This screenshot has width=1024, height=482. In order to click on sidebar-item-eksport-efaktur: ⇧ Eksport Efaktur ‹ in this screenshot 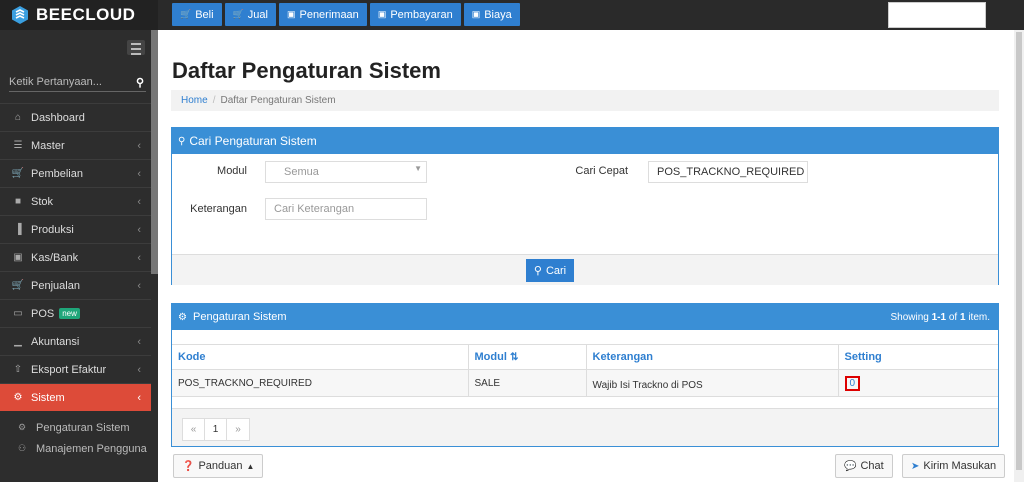, I will do `click(75, 369)`.